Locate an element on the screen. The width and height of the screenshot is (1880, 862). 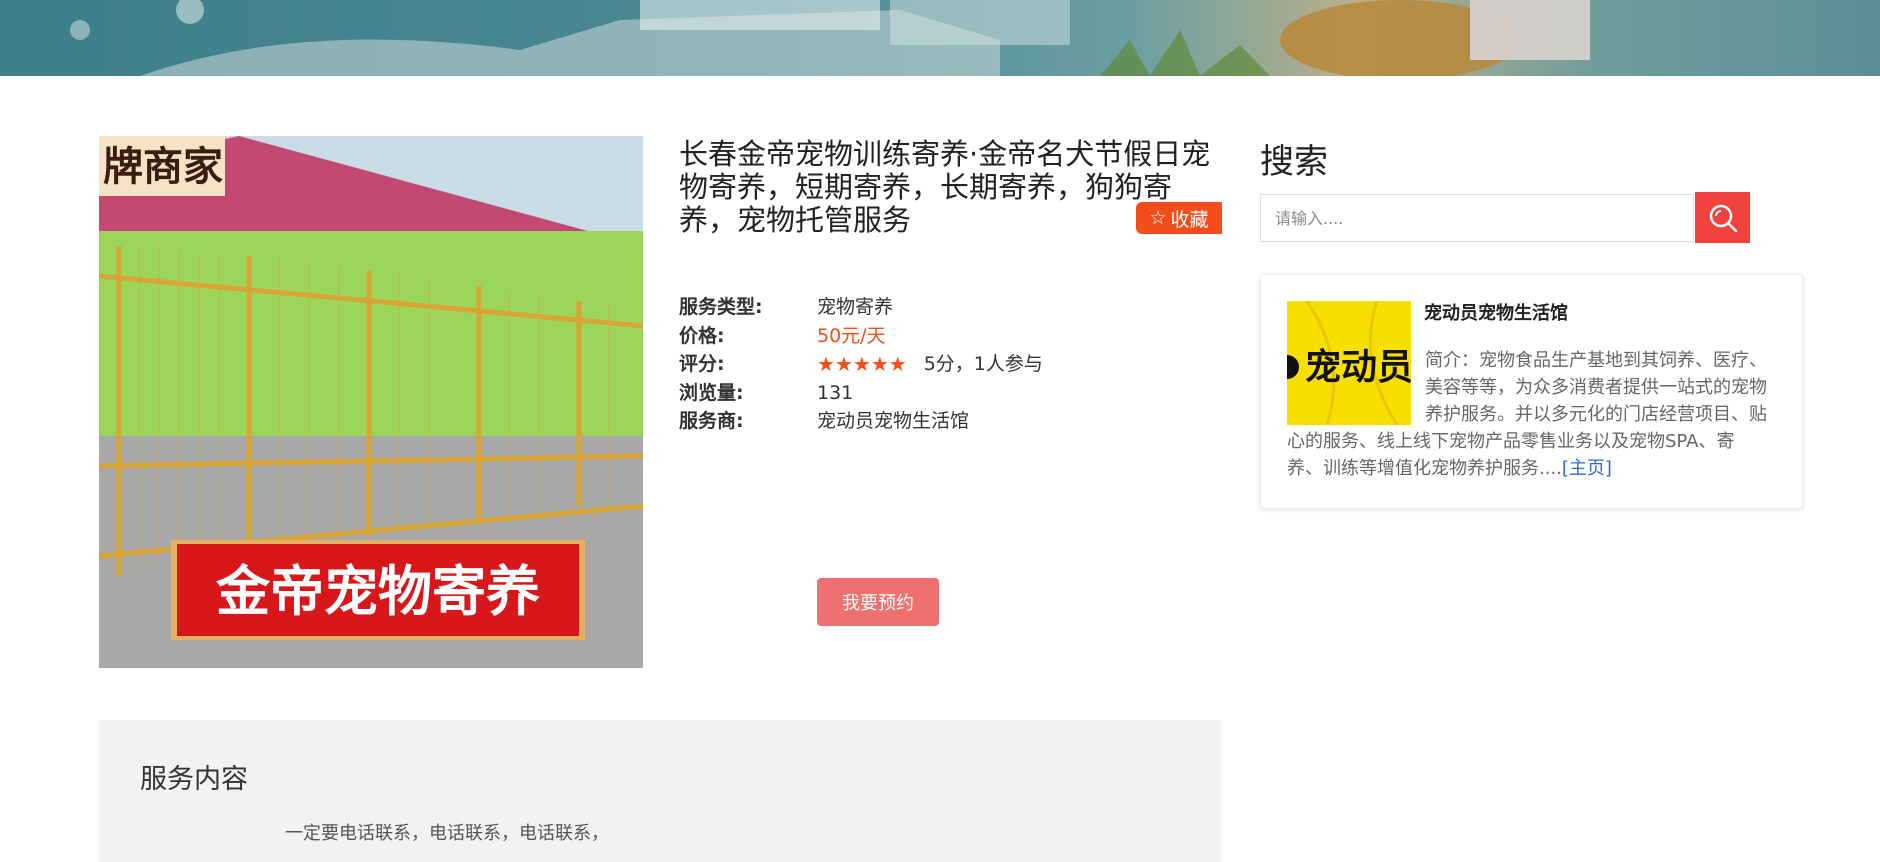
info-row-views: 浏览量: 131 is located at coordinates (861, 393).